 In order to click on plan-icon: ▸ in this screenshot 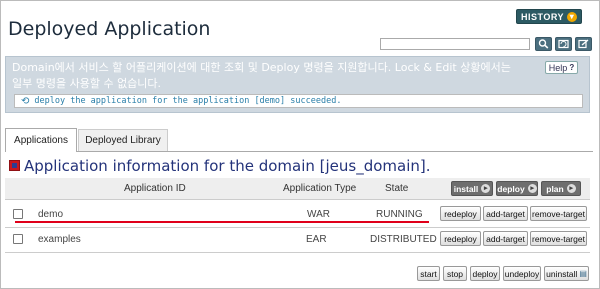, I will do `click(571, 188)`.